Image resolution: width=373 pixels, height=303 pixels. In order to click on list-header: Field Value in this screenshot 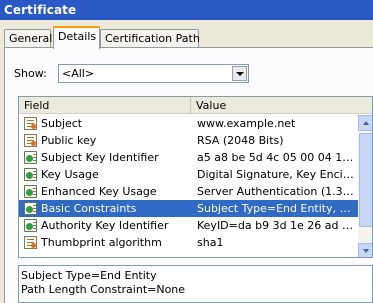, I will do `click(195, 105)`.